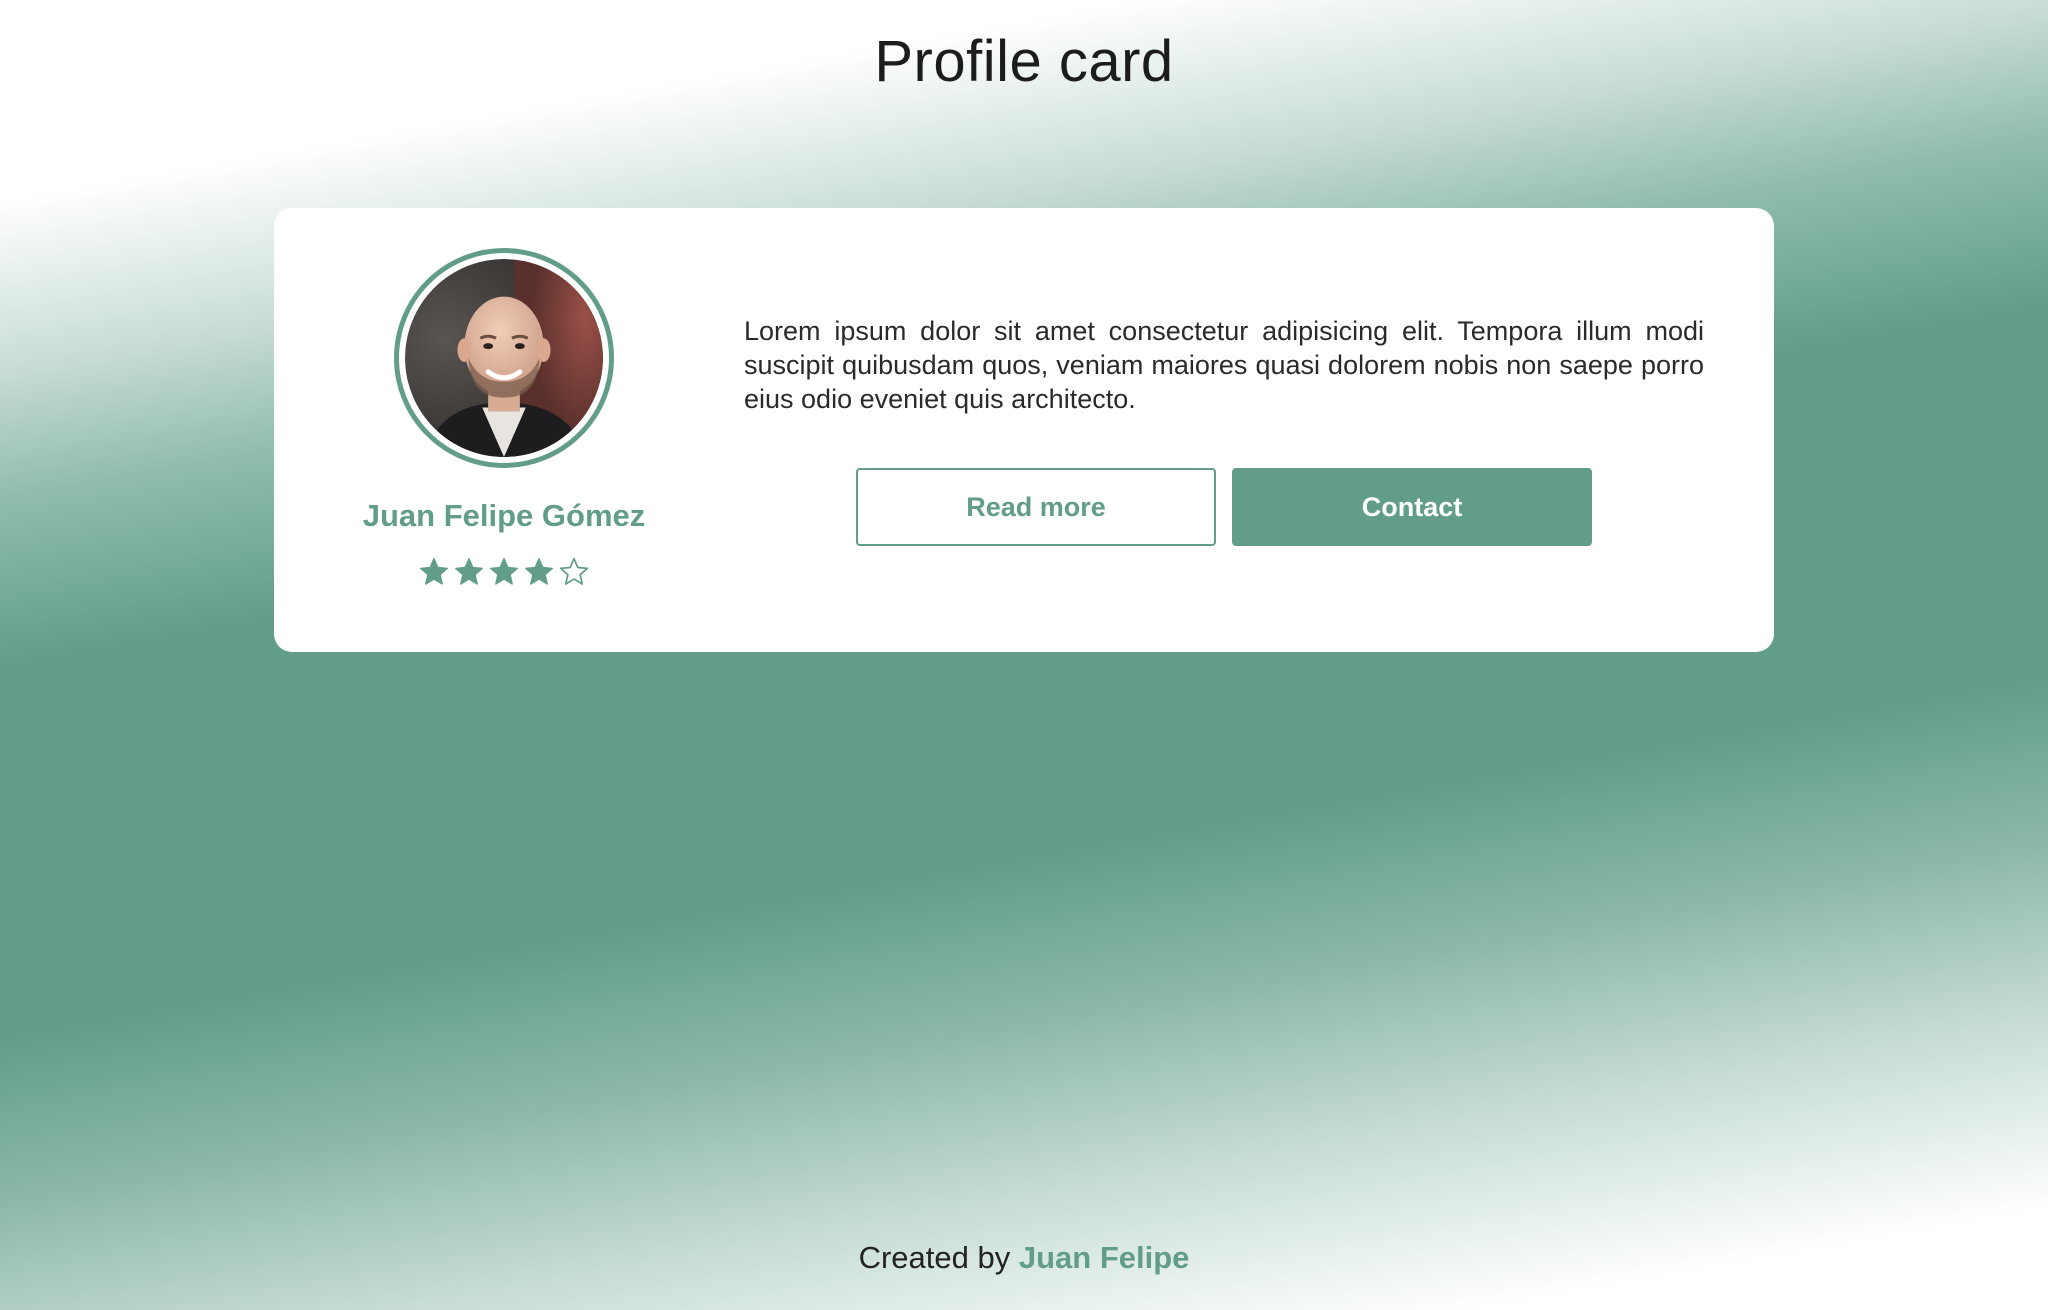 The height and width of the screenshot is (1310, 2048). Describe the element at coordinates (1104, 1257) in the screenshot. I see `author-link: Juan Felipe` at that location.